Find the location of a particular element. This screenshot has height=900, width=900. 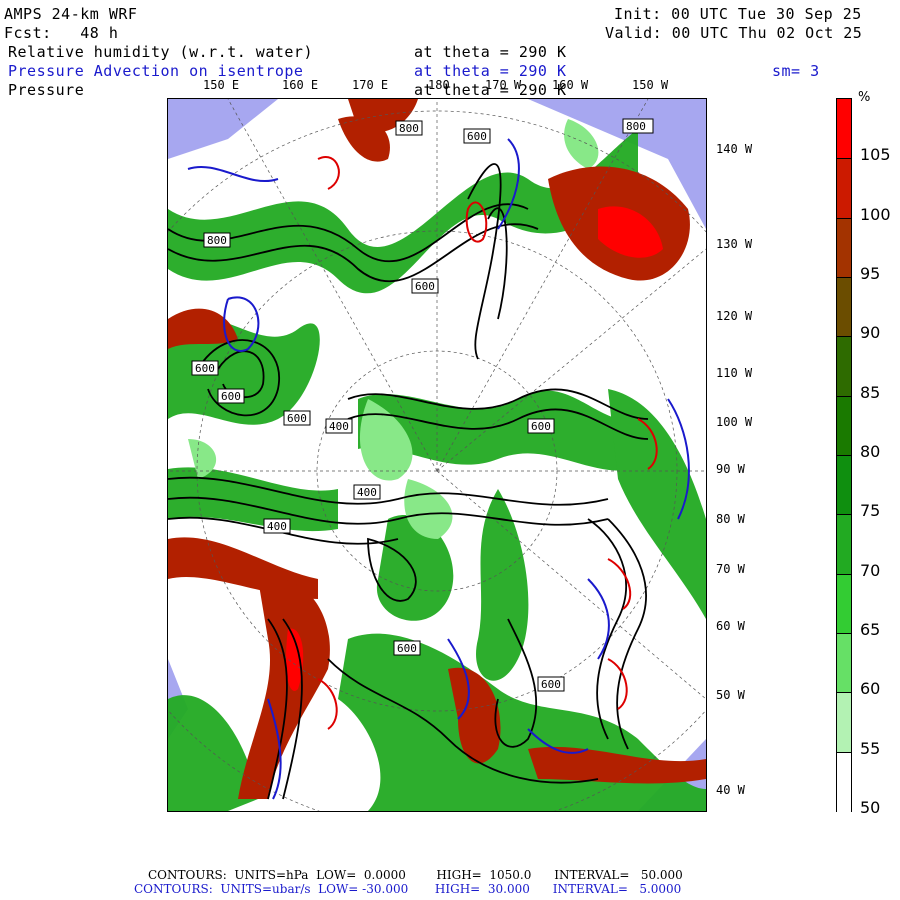

colorbar-label: 100 is located at coordinates (875, 214).